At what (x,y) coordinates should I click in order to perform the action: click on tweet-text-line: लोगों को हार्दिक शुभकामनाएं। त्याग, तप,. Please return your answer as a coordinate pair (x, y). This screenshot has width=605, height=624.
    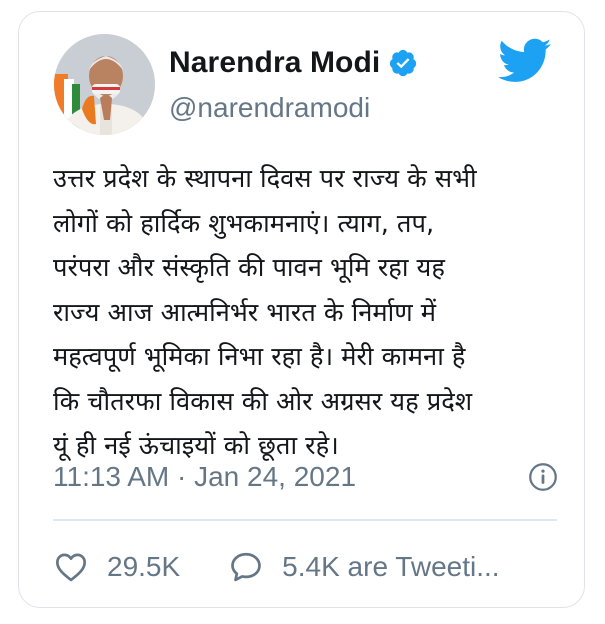
    Looking at the image, I should click on (244, 223).